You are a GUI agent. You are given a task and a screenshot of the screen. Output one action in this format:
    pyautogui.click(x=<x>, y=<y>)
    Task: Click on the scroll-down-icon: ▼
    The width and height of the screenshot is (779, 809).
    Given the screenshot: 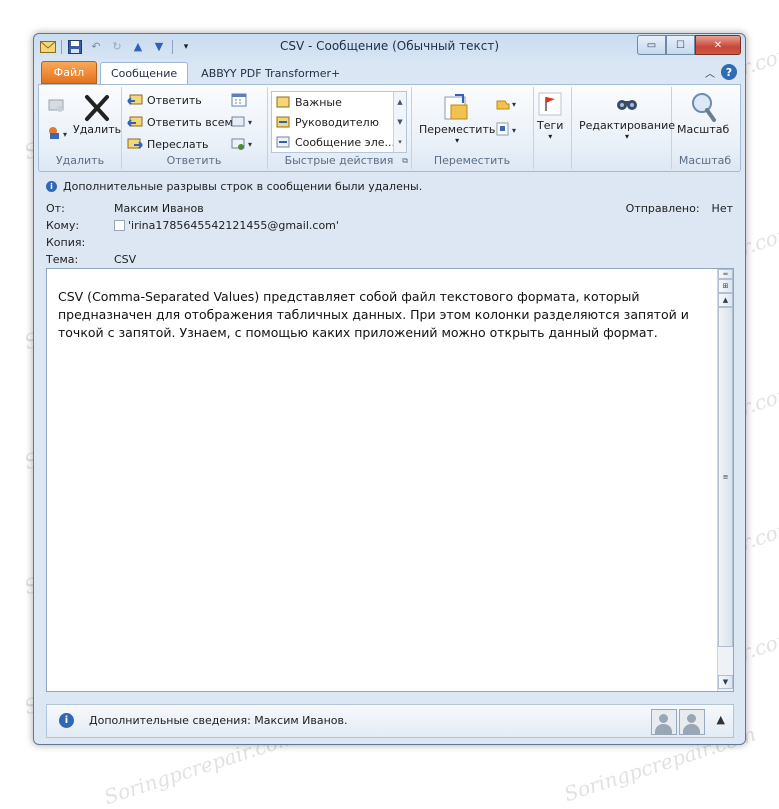 What is the action you would take?
    pyautogui.click(x=725, y=682)
    